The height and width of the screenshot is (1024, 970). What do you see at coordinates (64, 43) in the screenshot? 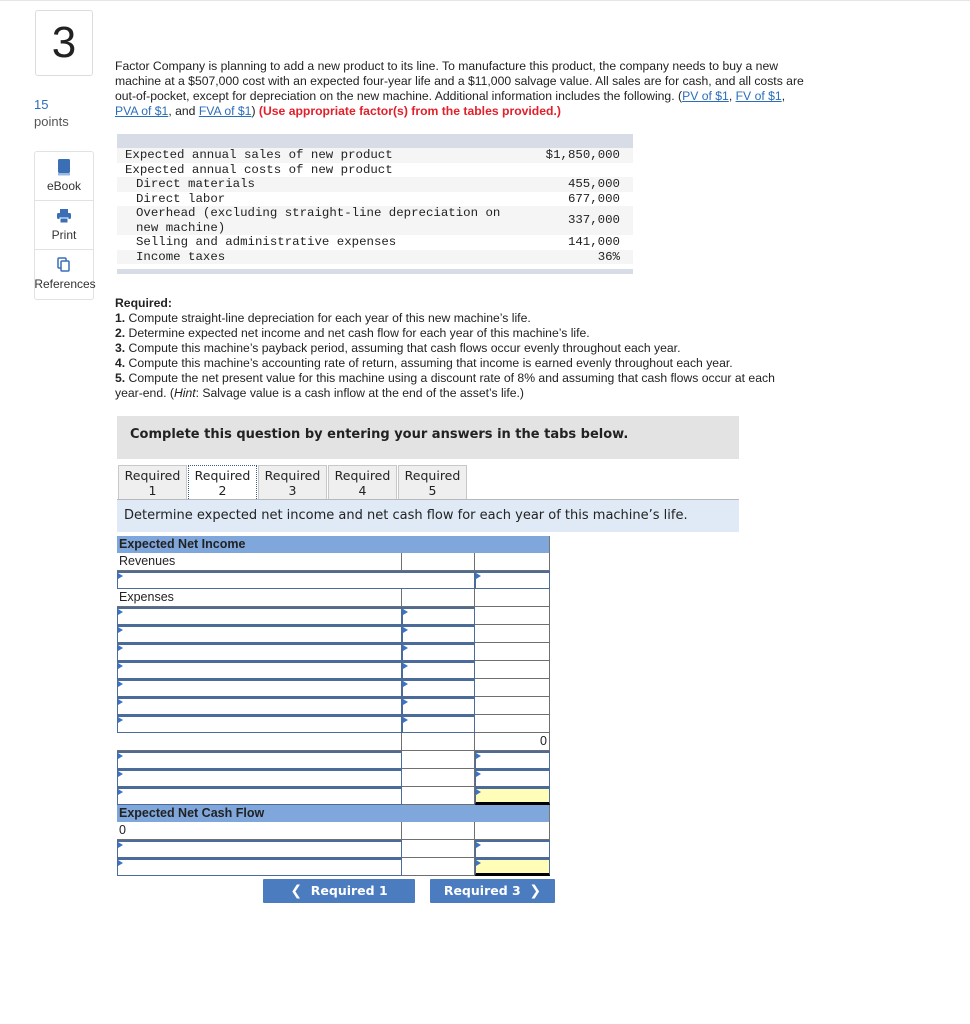
I see `question-number: 3` at bounding box center [64, 43].